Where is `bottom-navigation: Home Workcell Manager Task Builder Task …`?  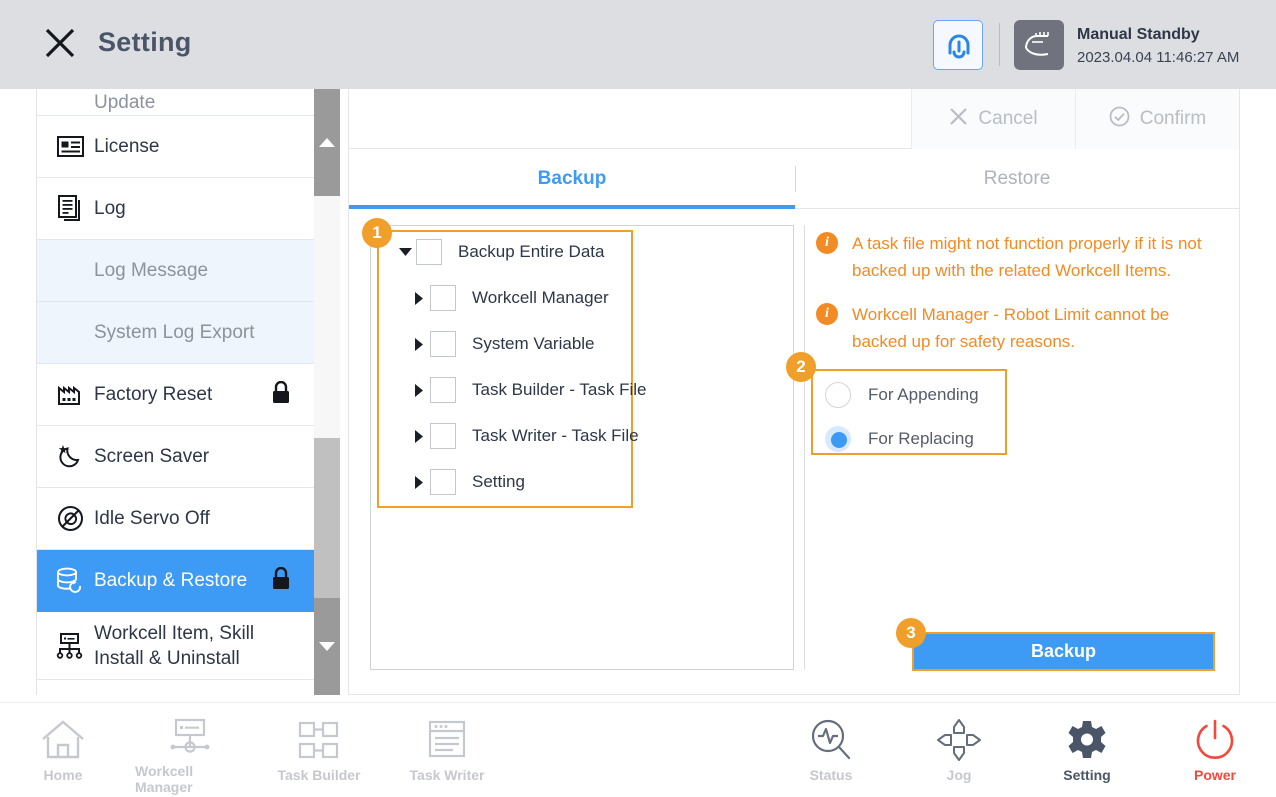
bottom-navigation: Home Workcell Manager Task Builder Task … is located at coordinates (638, 749).